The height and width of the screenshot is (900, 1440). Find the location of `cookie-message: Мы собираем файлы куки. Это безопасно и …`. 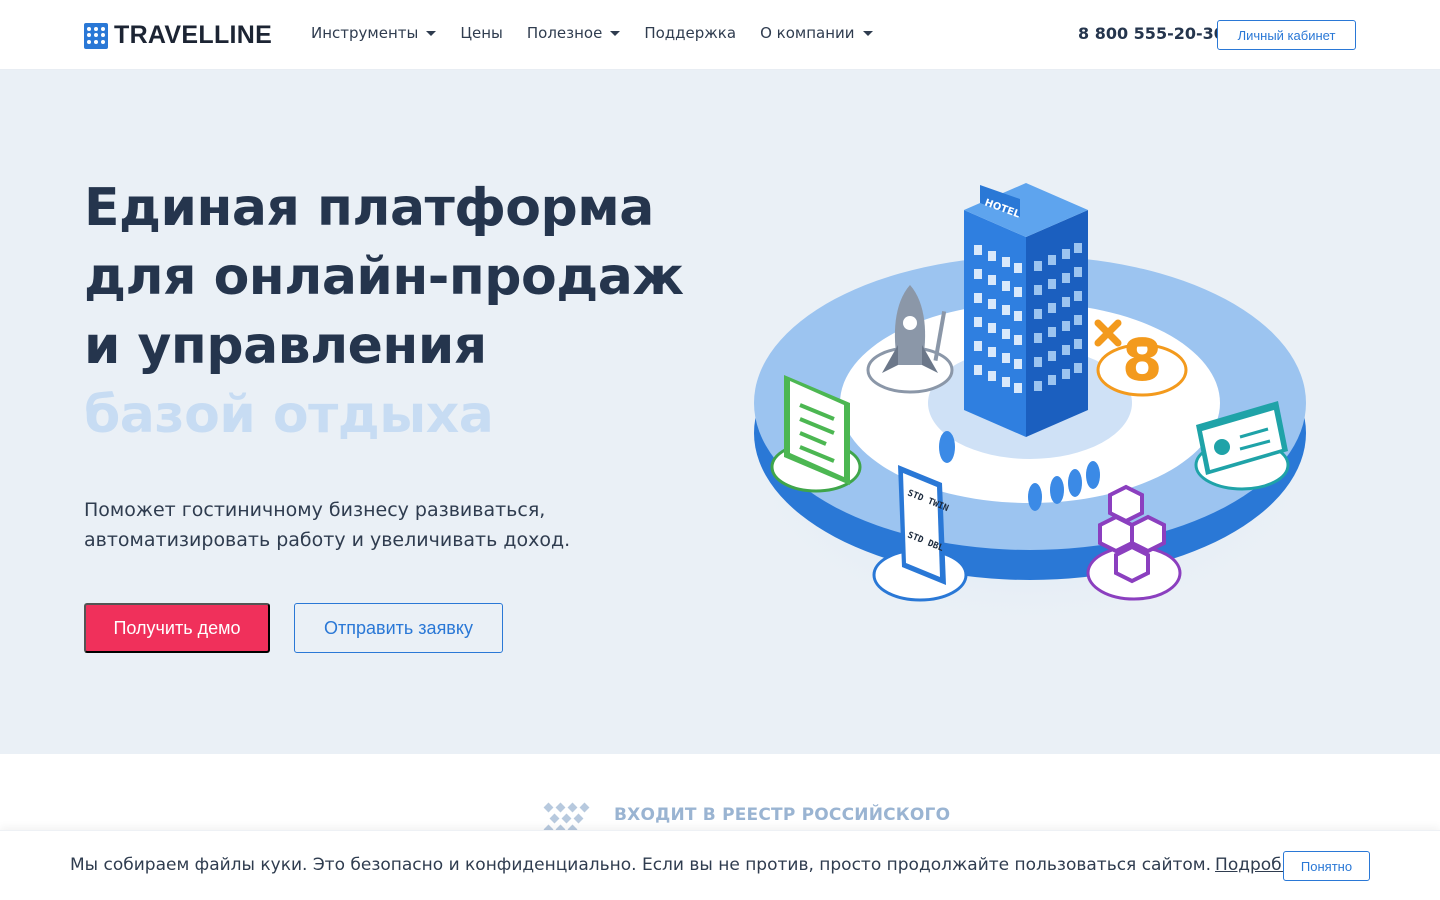

cookie-message: Мы собираем файлы куки. Это безопасно и … is located at coordinates (694, 865).